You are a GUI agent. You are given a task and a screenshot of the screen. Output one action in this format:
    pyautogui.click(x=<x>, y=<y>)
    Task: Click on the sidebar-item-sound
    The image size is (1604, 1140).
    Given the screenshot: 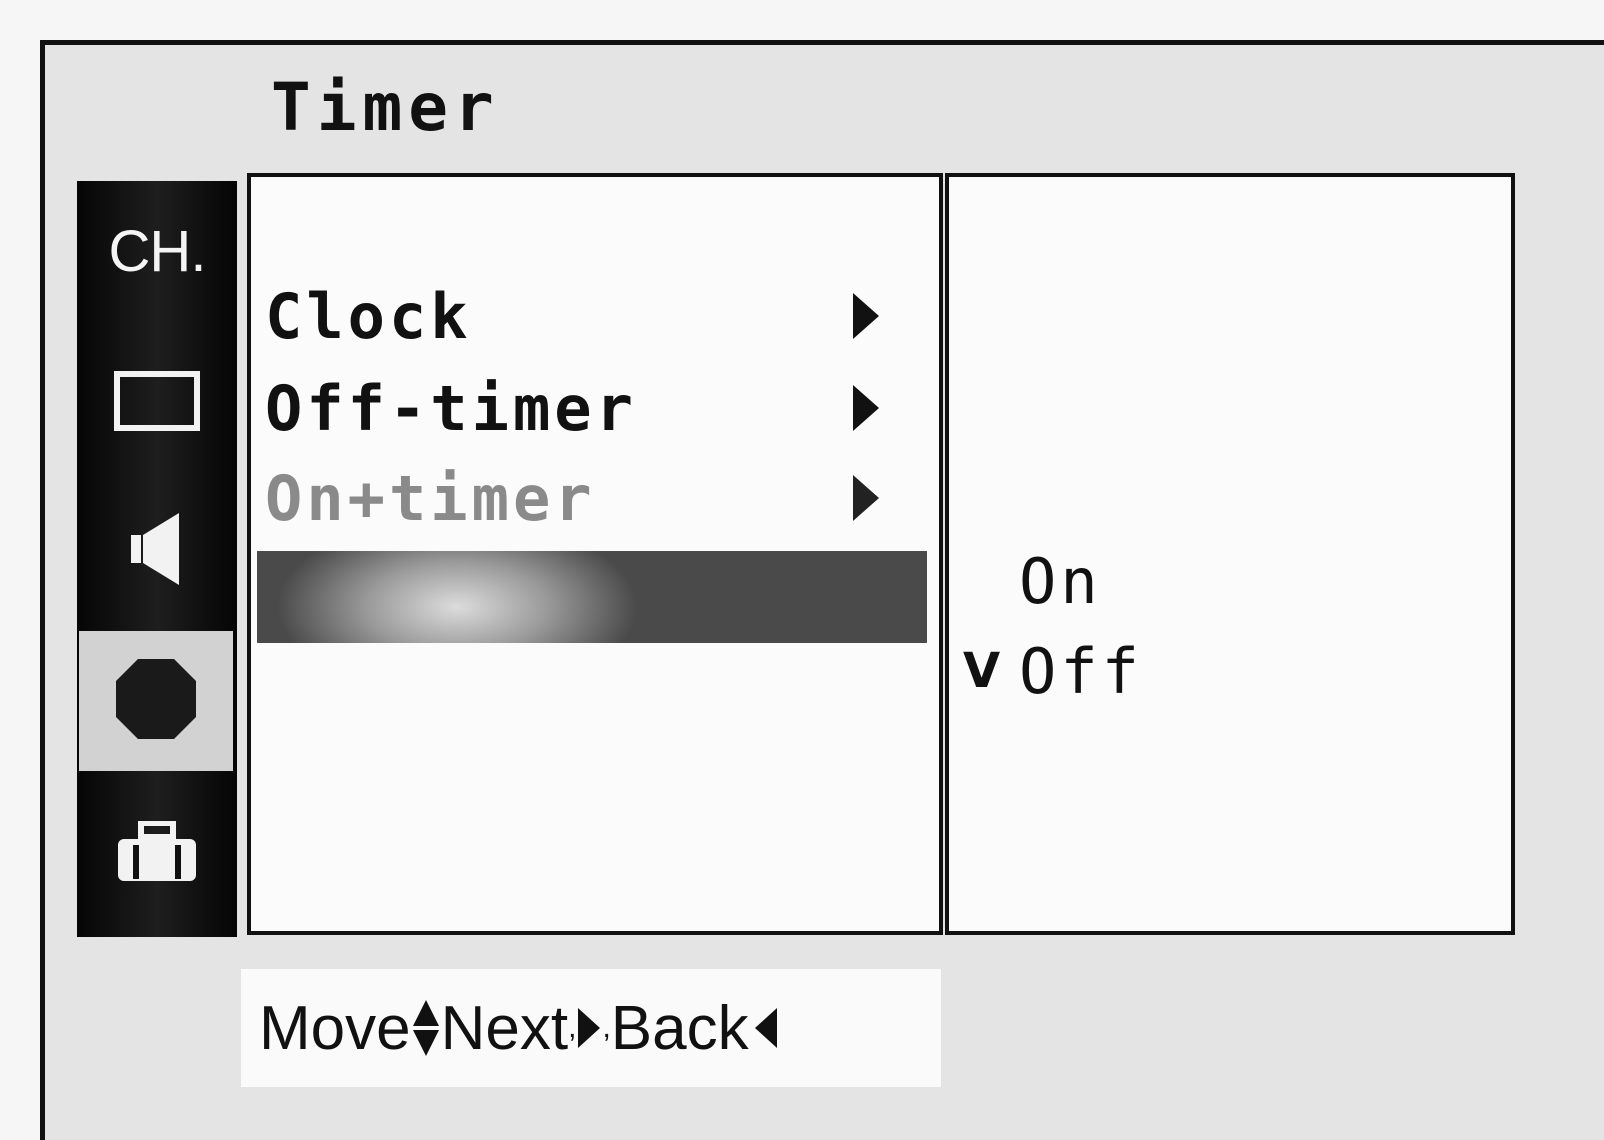 What is the action you would take?
    pyautogui.click(x=157, y=551)
    